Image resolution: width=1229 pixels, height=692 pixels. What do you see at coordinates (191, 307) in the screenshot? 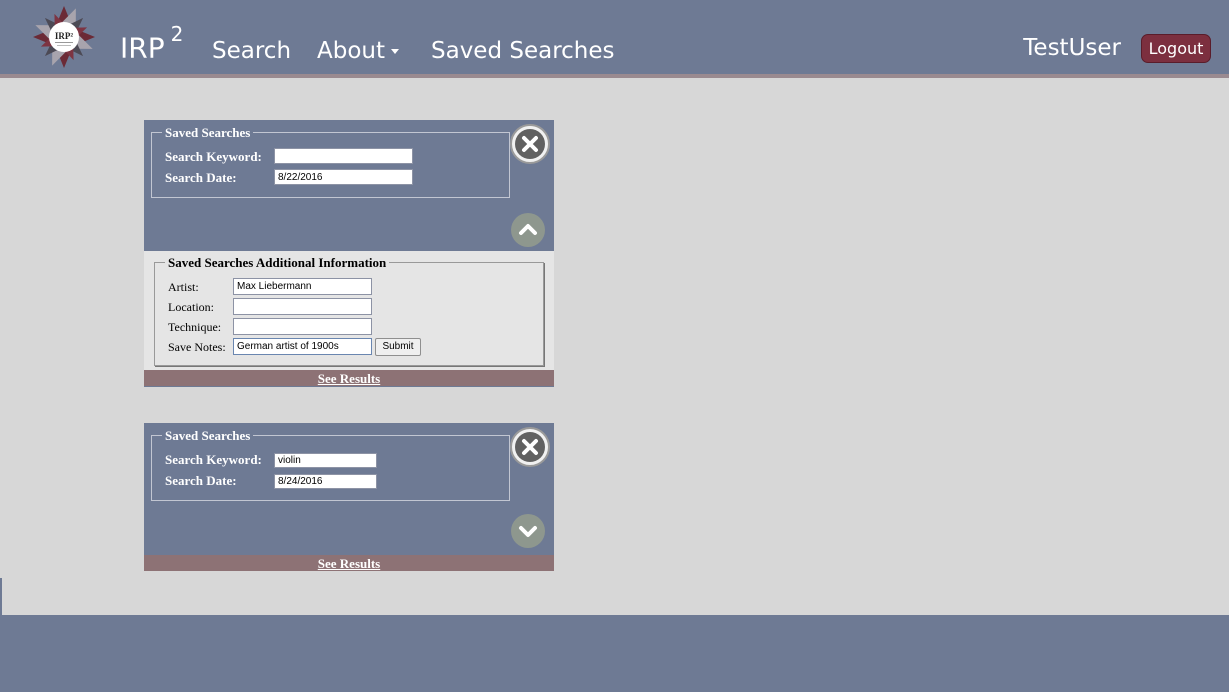
I see `location-label: Location:` at bounding box center [191, 307].